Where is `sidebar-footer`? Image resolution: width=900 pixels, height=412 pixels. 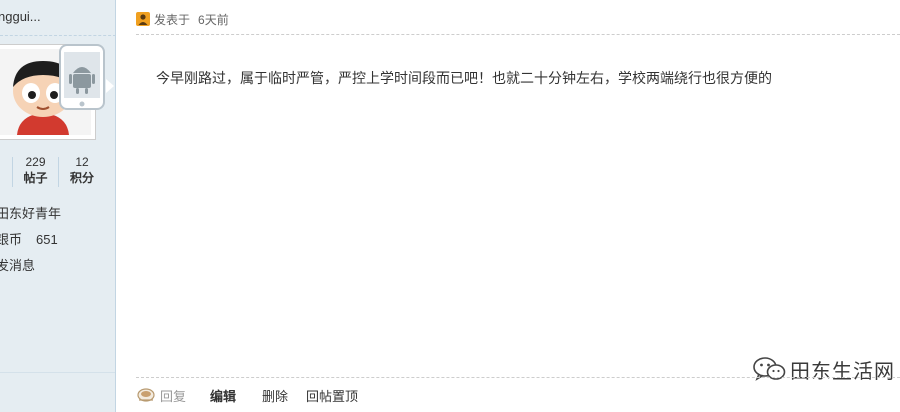
sidebar-footer is located at coordinates (57, 392).